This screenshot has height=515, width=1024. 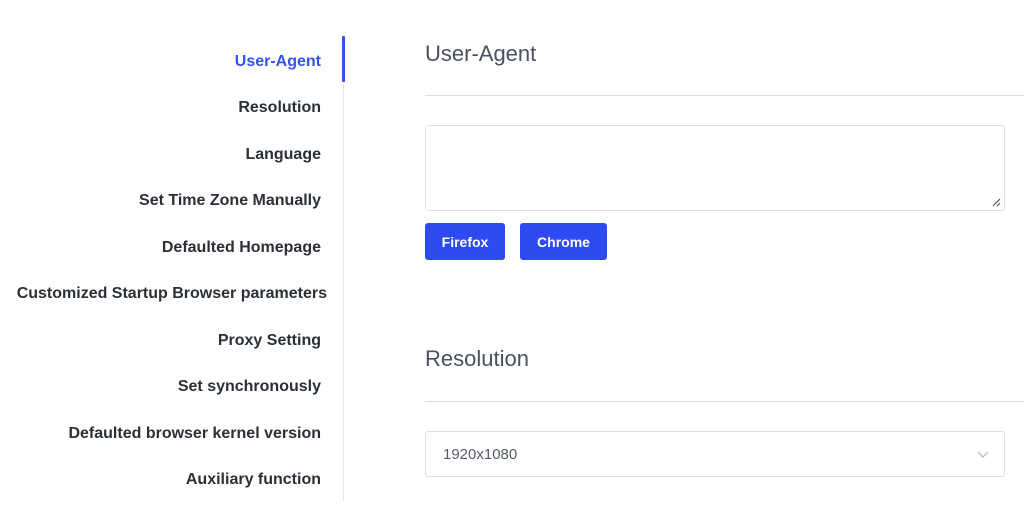 I want to click on user-agent-textarea, so click(x=715, y=168).